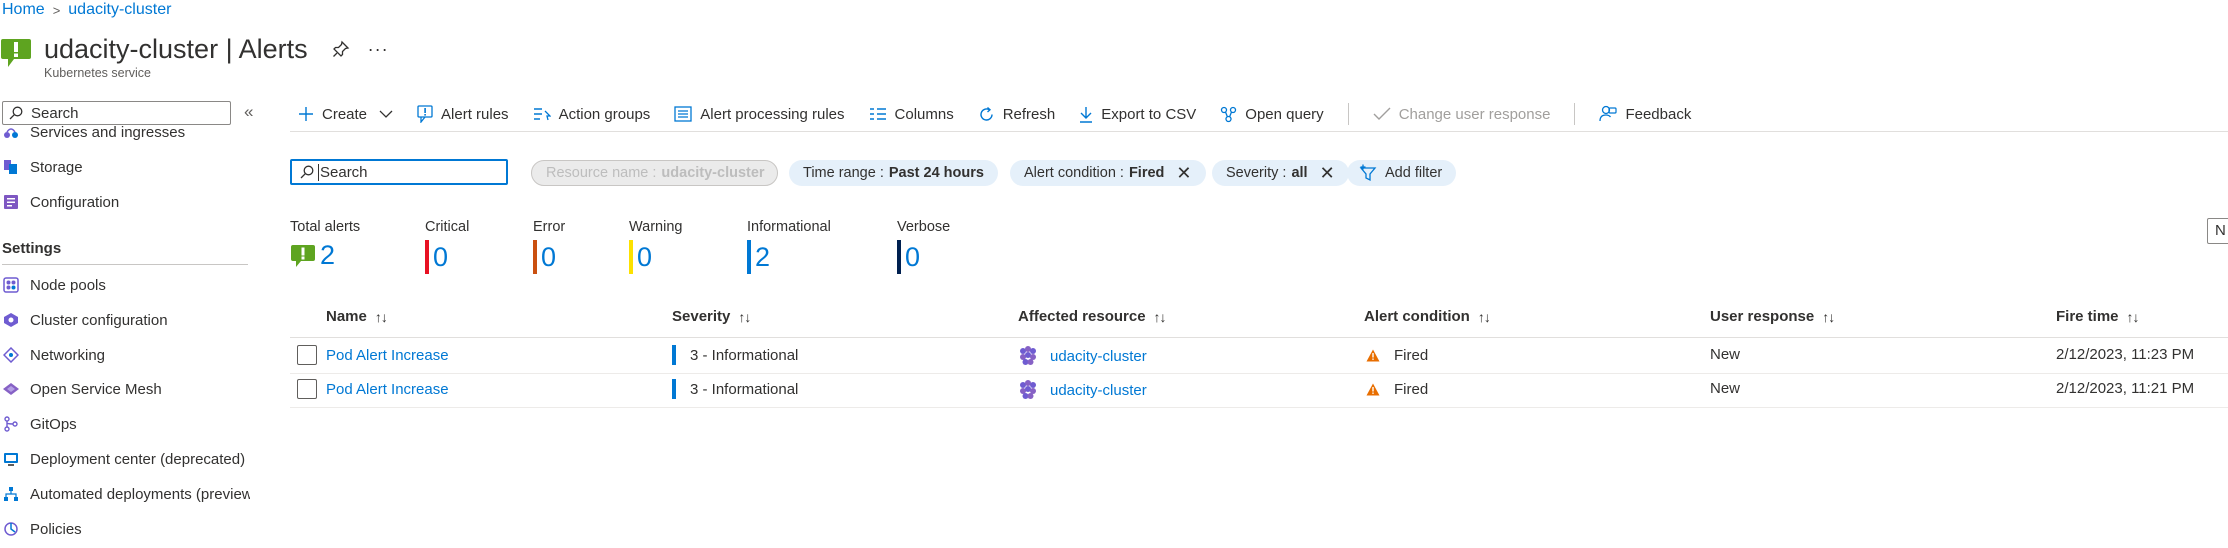 Image resolution: width=2228 pixels, height=548 pixels. I want to click on page-title-resource: udacity-cluster, so click(131, 48).